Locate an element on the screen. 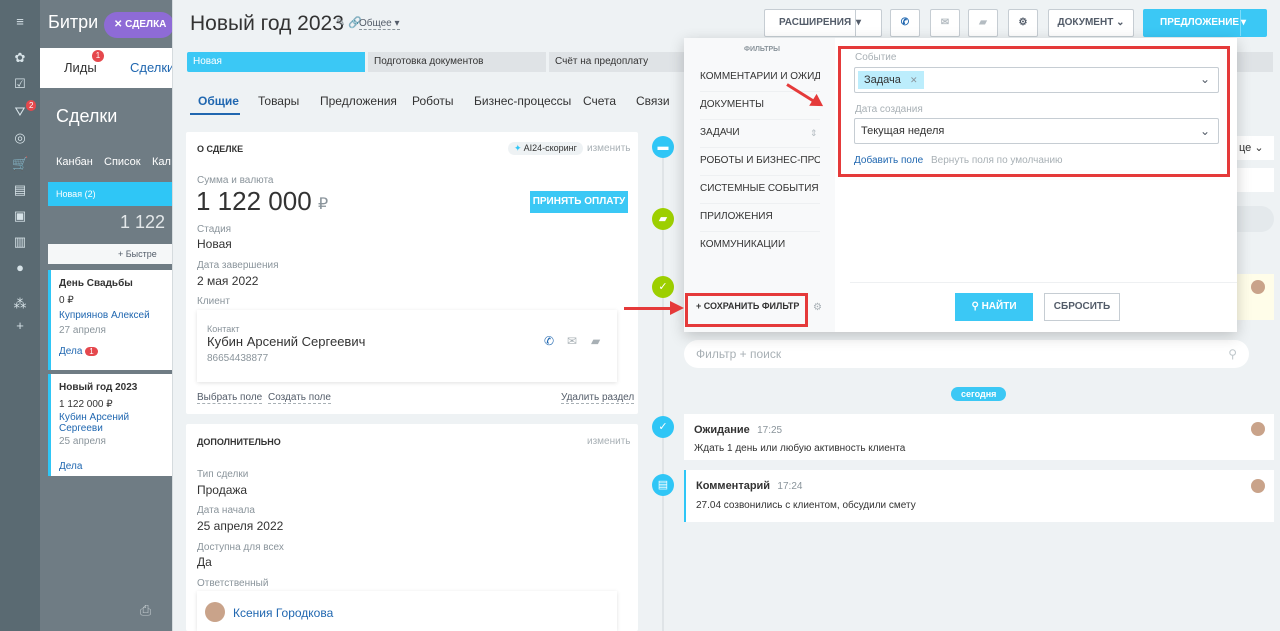 The image size is (1280, 631). filter-item-system: СИСТЕМНЫЕ СОБЫТИЯ is located at coordinates (760, 189).